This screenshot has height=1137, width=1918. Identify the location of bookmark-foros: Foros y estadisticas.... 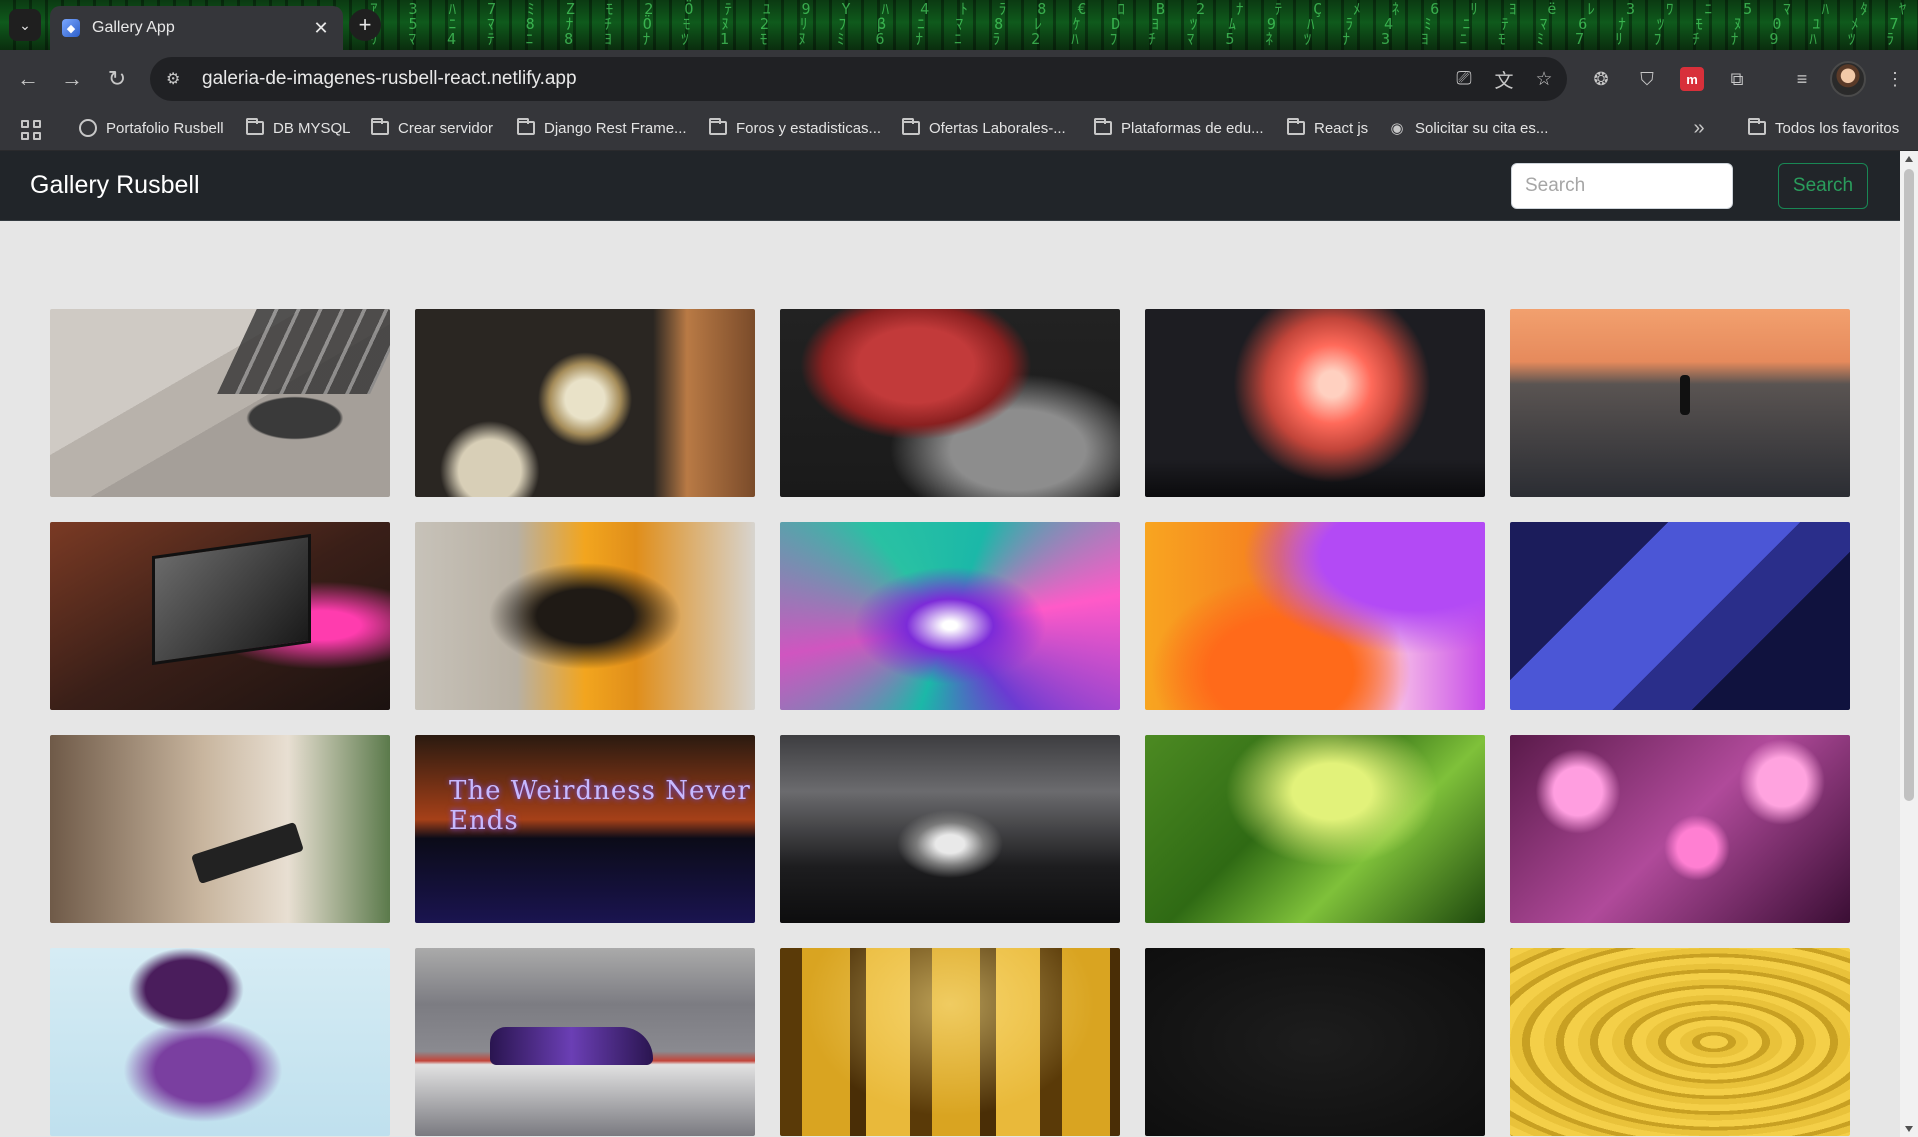
(795, 127).